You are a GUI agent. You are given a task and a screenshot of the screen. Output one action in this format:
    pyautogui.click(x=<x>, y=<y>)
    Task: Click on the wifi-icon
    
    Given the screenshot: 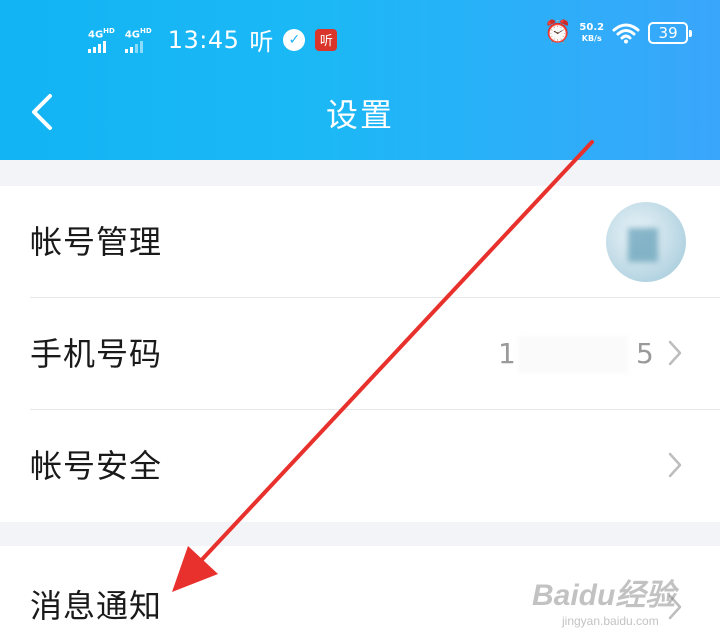 What is the action you would take?
    pyautogui.click(x=626, y=33)
    